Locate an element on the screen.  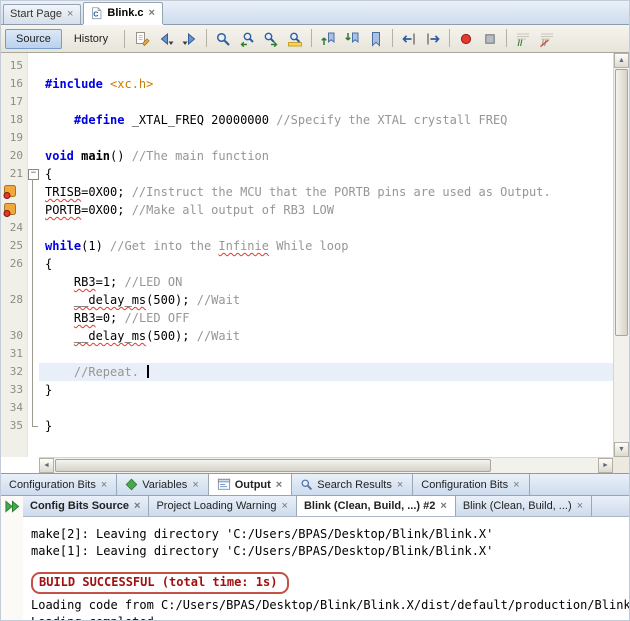
code-line: 31 is located at coordinates (307, 354).